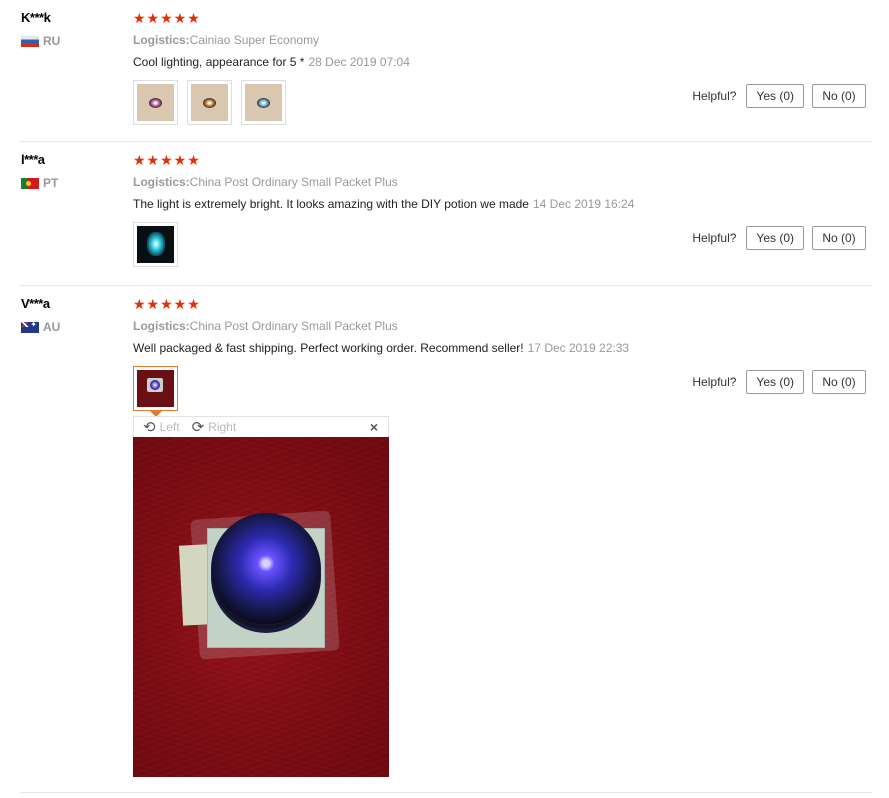  I want to click on country-code: PT, so click(51, 183).